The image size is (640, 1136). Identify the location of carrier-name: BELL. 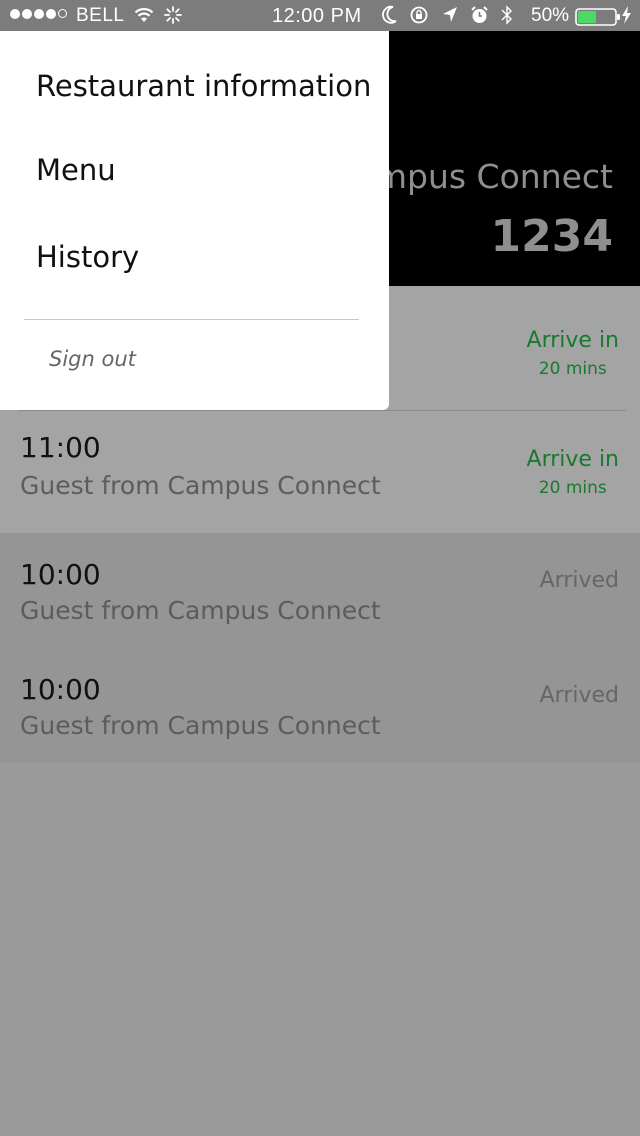
(100, 15).